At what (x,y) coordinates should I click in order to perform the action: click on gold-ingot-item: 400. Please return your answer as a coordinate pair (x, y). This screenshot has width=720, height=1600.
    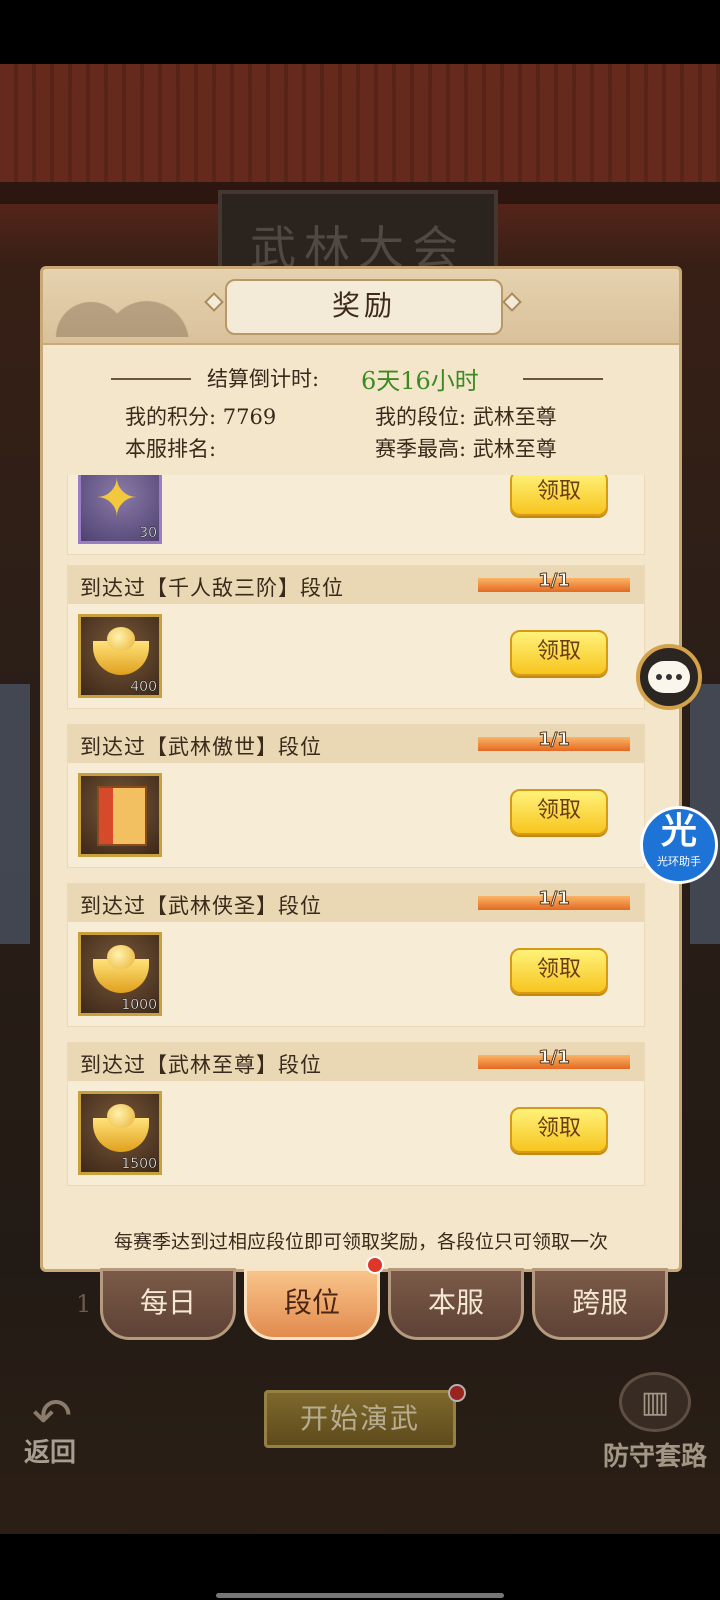
    Looking at the image, I should click on (120, 656).